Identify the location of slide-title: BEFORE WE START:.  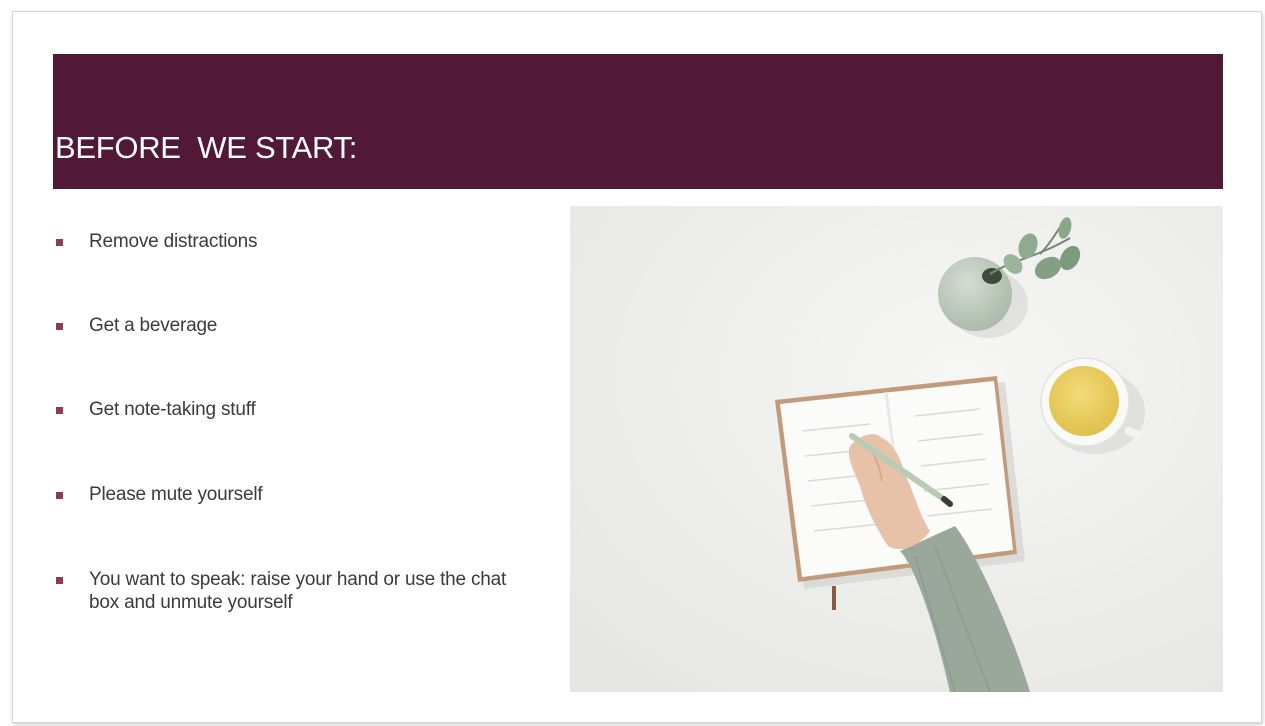
(206, 147).